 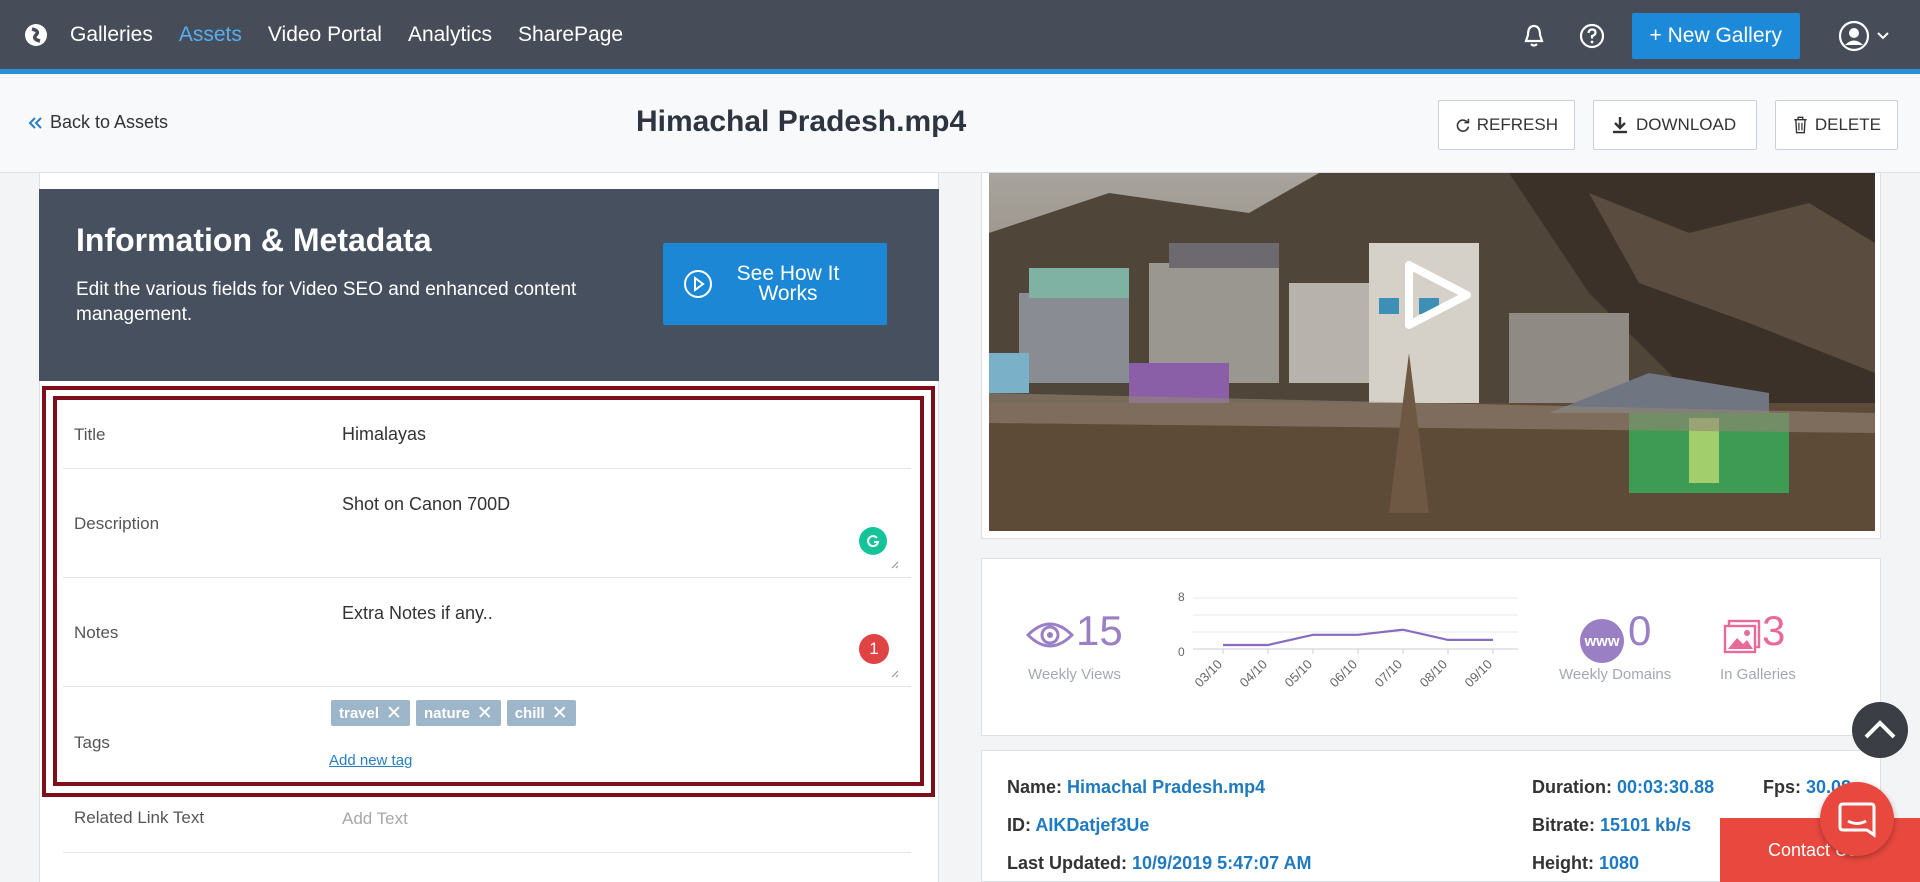 I want to click on logo-icon, so click(x=36, y=35).